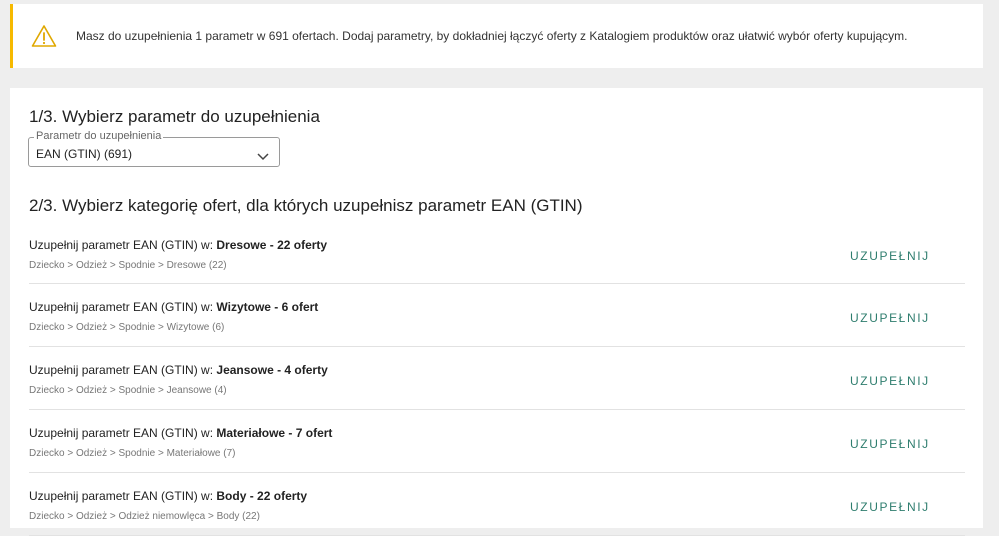  I want to click on parameter-select-value: EAN (GTIN) (691), so click(84, 154).